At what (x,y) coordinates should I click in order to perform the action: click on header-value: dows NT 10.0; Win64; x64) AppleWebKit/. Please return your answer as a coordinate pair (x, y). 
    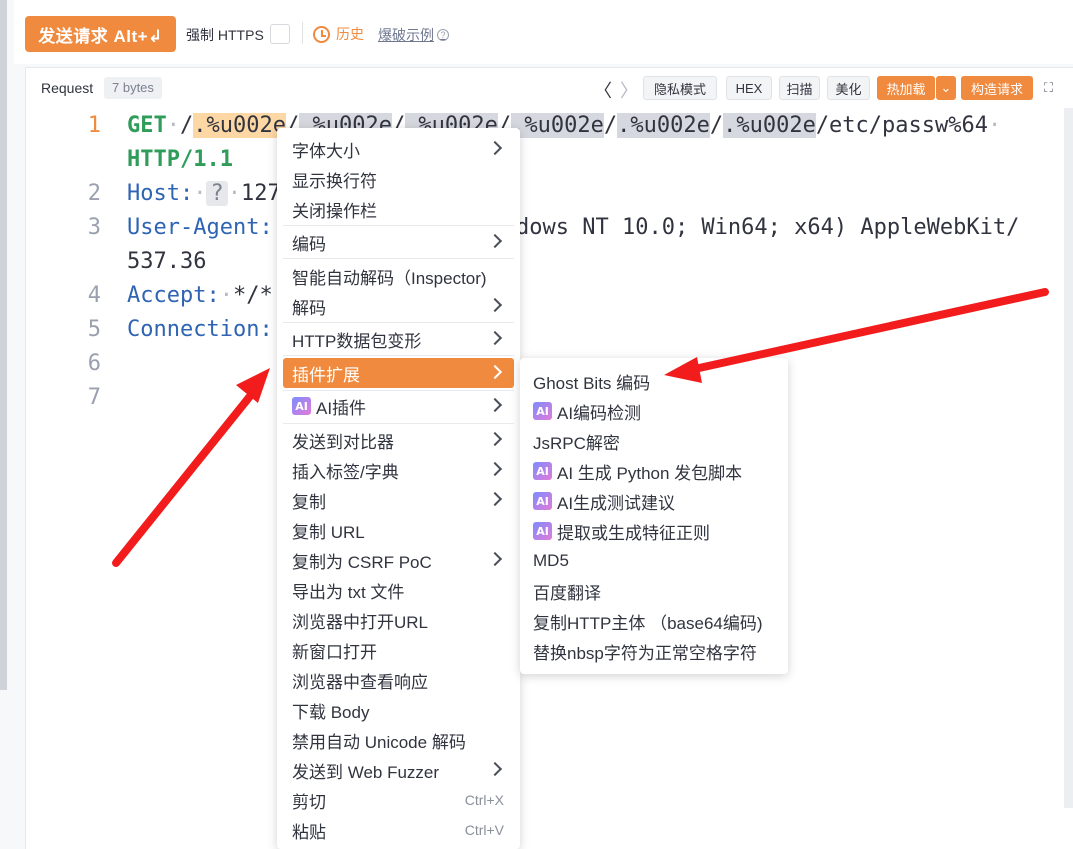
    Looking at the image, I should click on (768, 227).